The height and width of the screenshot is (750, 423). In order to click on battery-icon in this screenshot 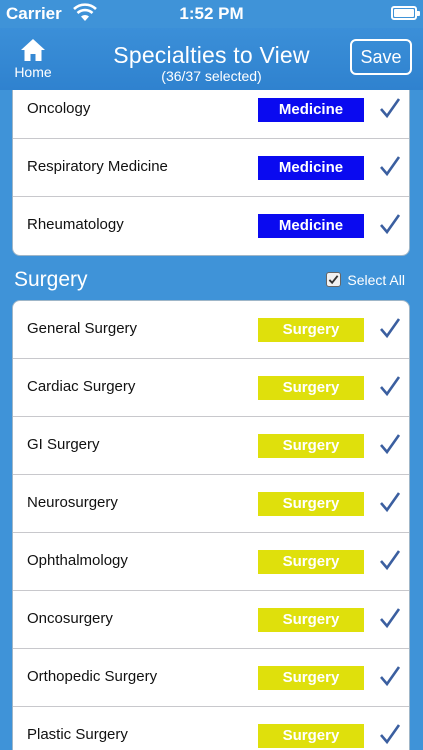, I will do `click(405, 13)`.